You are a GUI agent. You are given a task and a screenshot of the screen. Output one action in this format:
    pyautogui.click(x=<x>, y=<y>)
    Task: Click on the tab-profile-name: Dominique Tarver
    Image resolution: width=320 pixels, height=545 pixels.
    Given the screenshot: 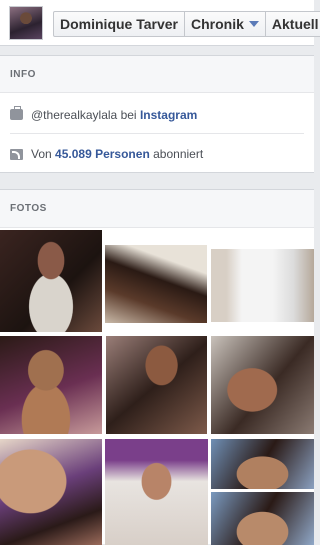 What is the action you would take?
    pyautogui.click(x=119, y=24)
    